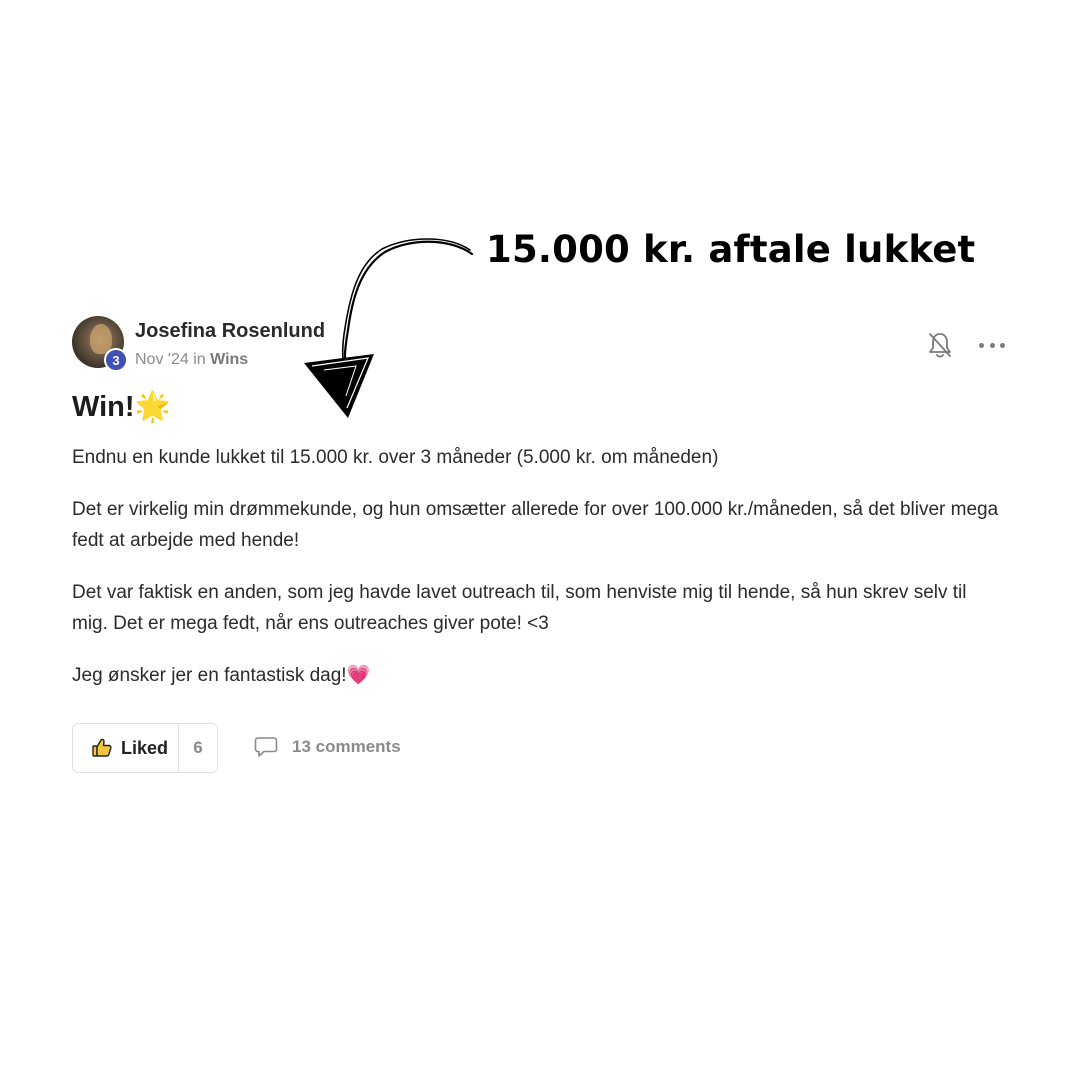  I want to click on like-count: 6, so click(198, 748).